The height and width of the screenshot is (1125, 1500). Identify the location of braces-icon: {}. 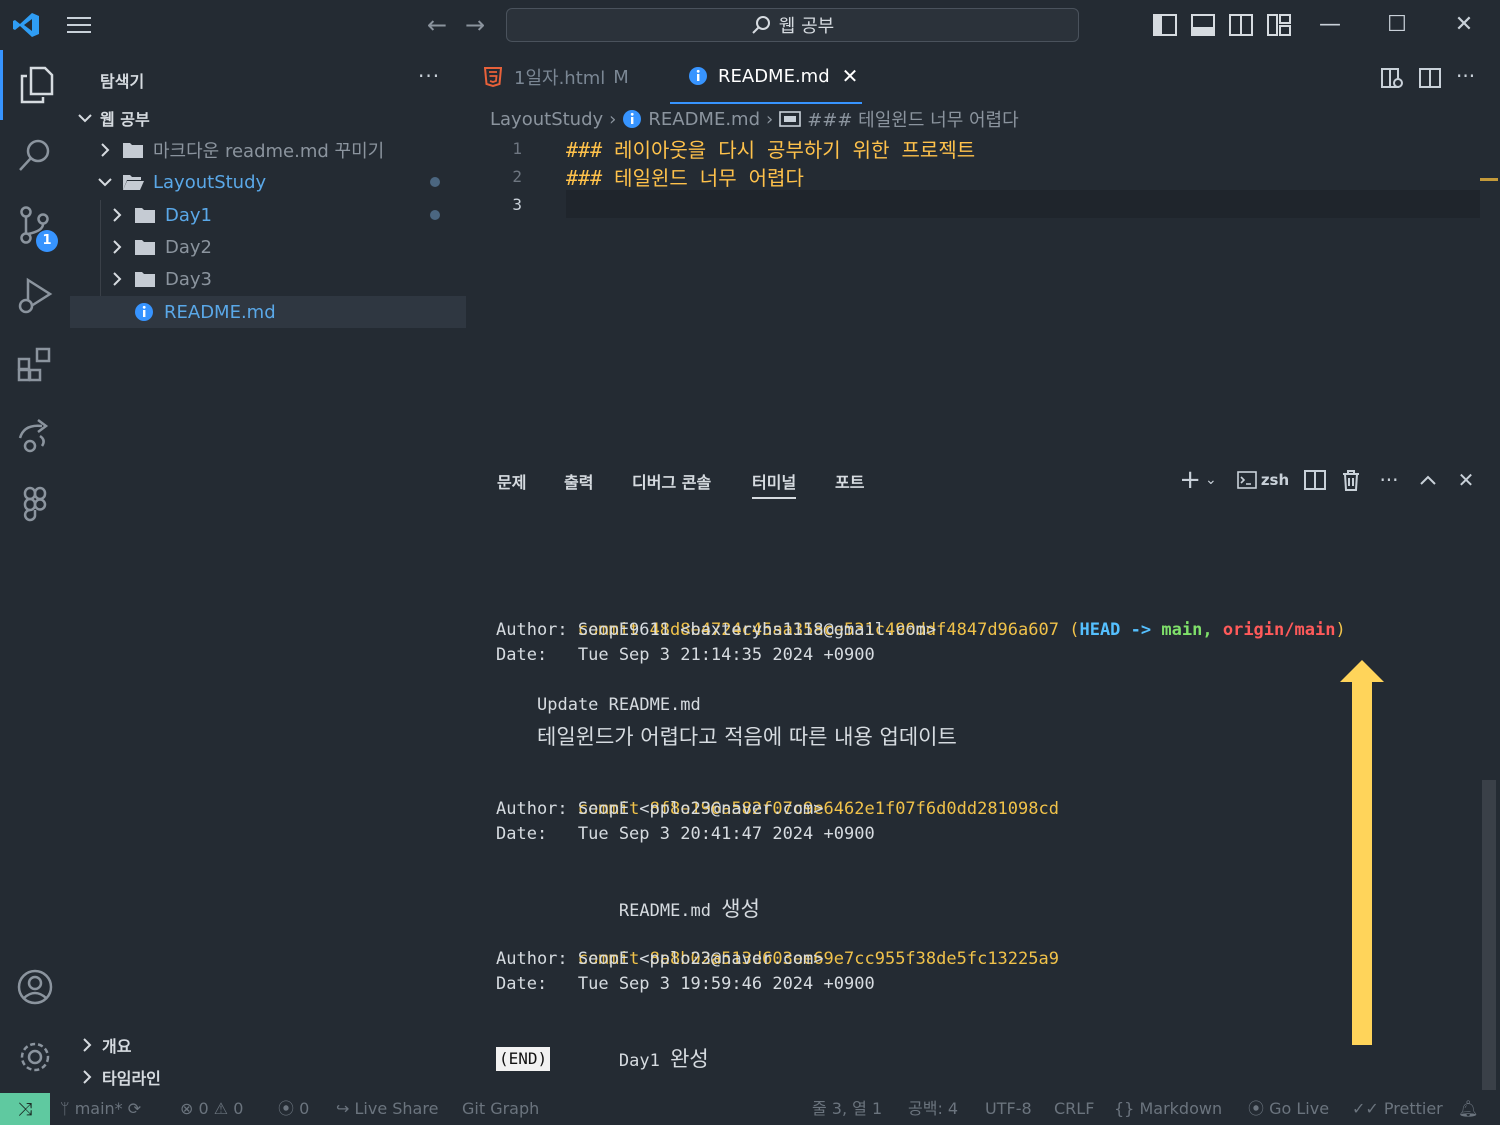
(1124, 1108).